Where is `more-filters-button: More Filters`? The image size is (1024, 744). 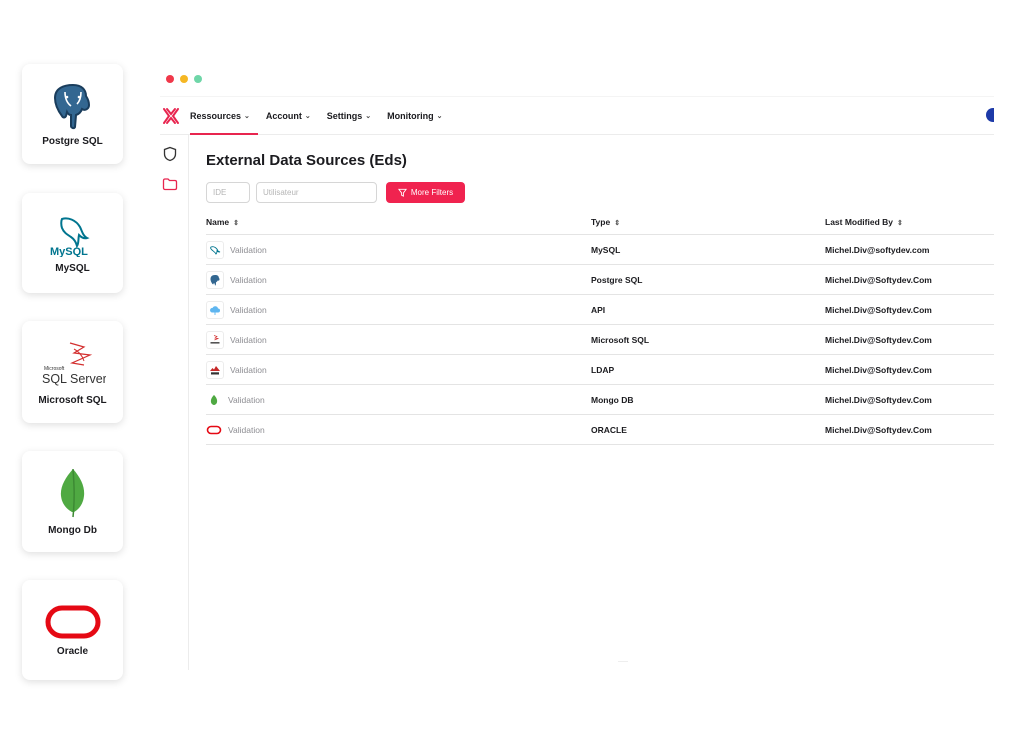
more-filters-button: More Filters is located at coordinates (425, 192).